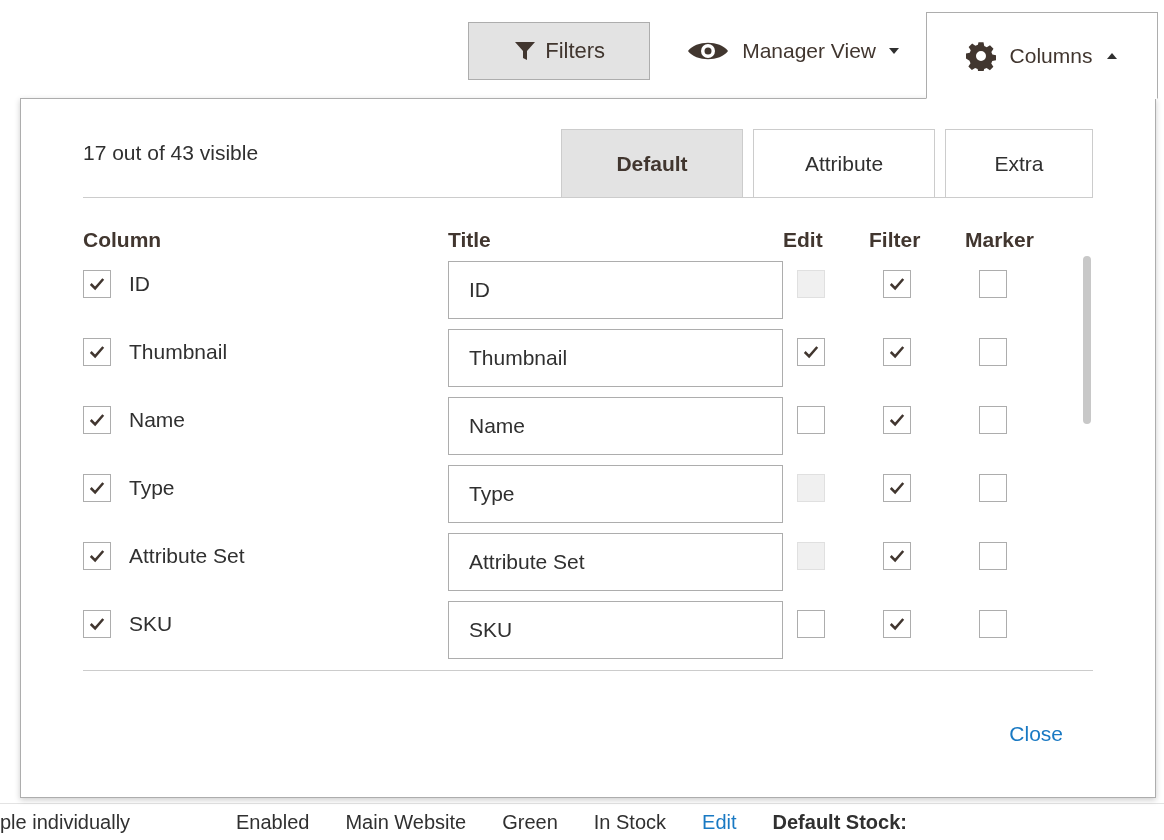 This screenshot has width=1164, height=840. Describe the element at coordinates (615, 562) in the screenshot. I see `title-input: Attribute Set` at that location.